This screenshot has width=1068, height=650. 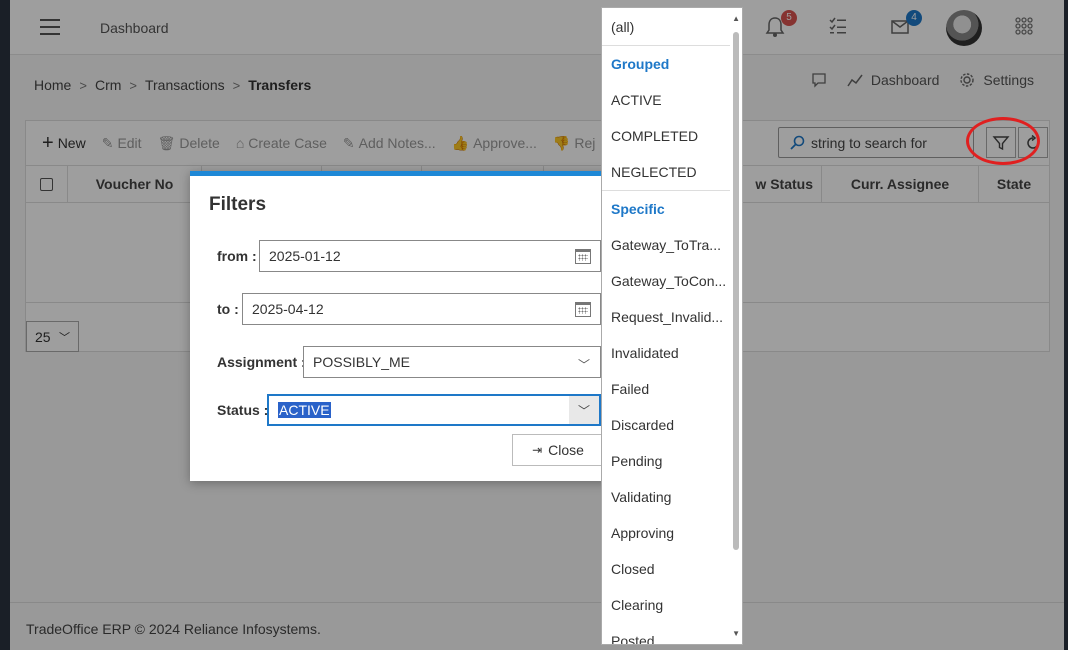 What do you see at coordinates (237, 256) in the screenshot?
I see `from-label: from :` at bounding box center [237, 256].